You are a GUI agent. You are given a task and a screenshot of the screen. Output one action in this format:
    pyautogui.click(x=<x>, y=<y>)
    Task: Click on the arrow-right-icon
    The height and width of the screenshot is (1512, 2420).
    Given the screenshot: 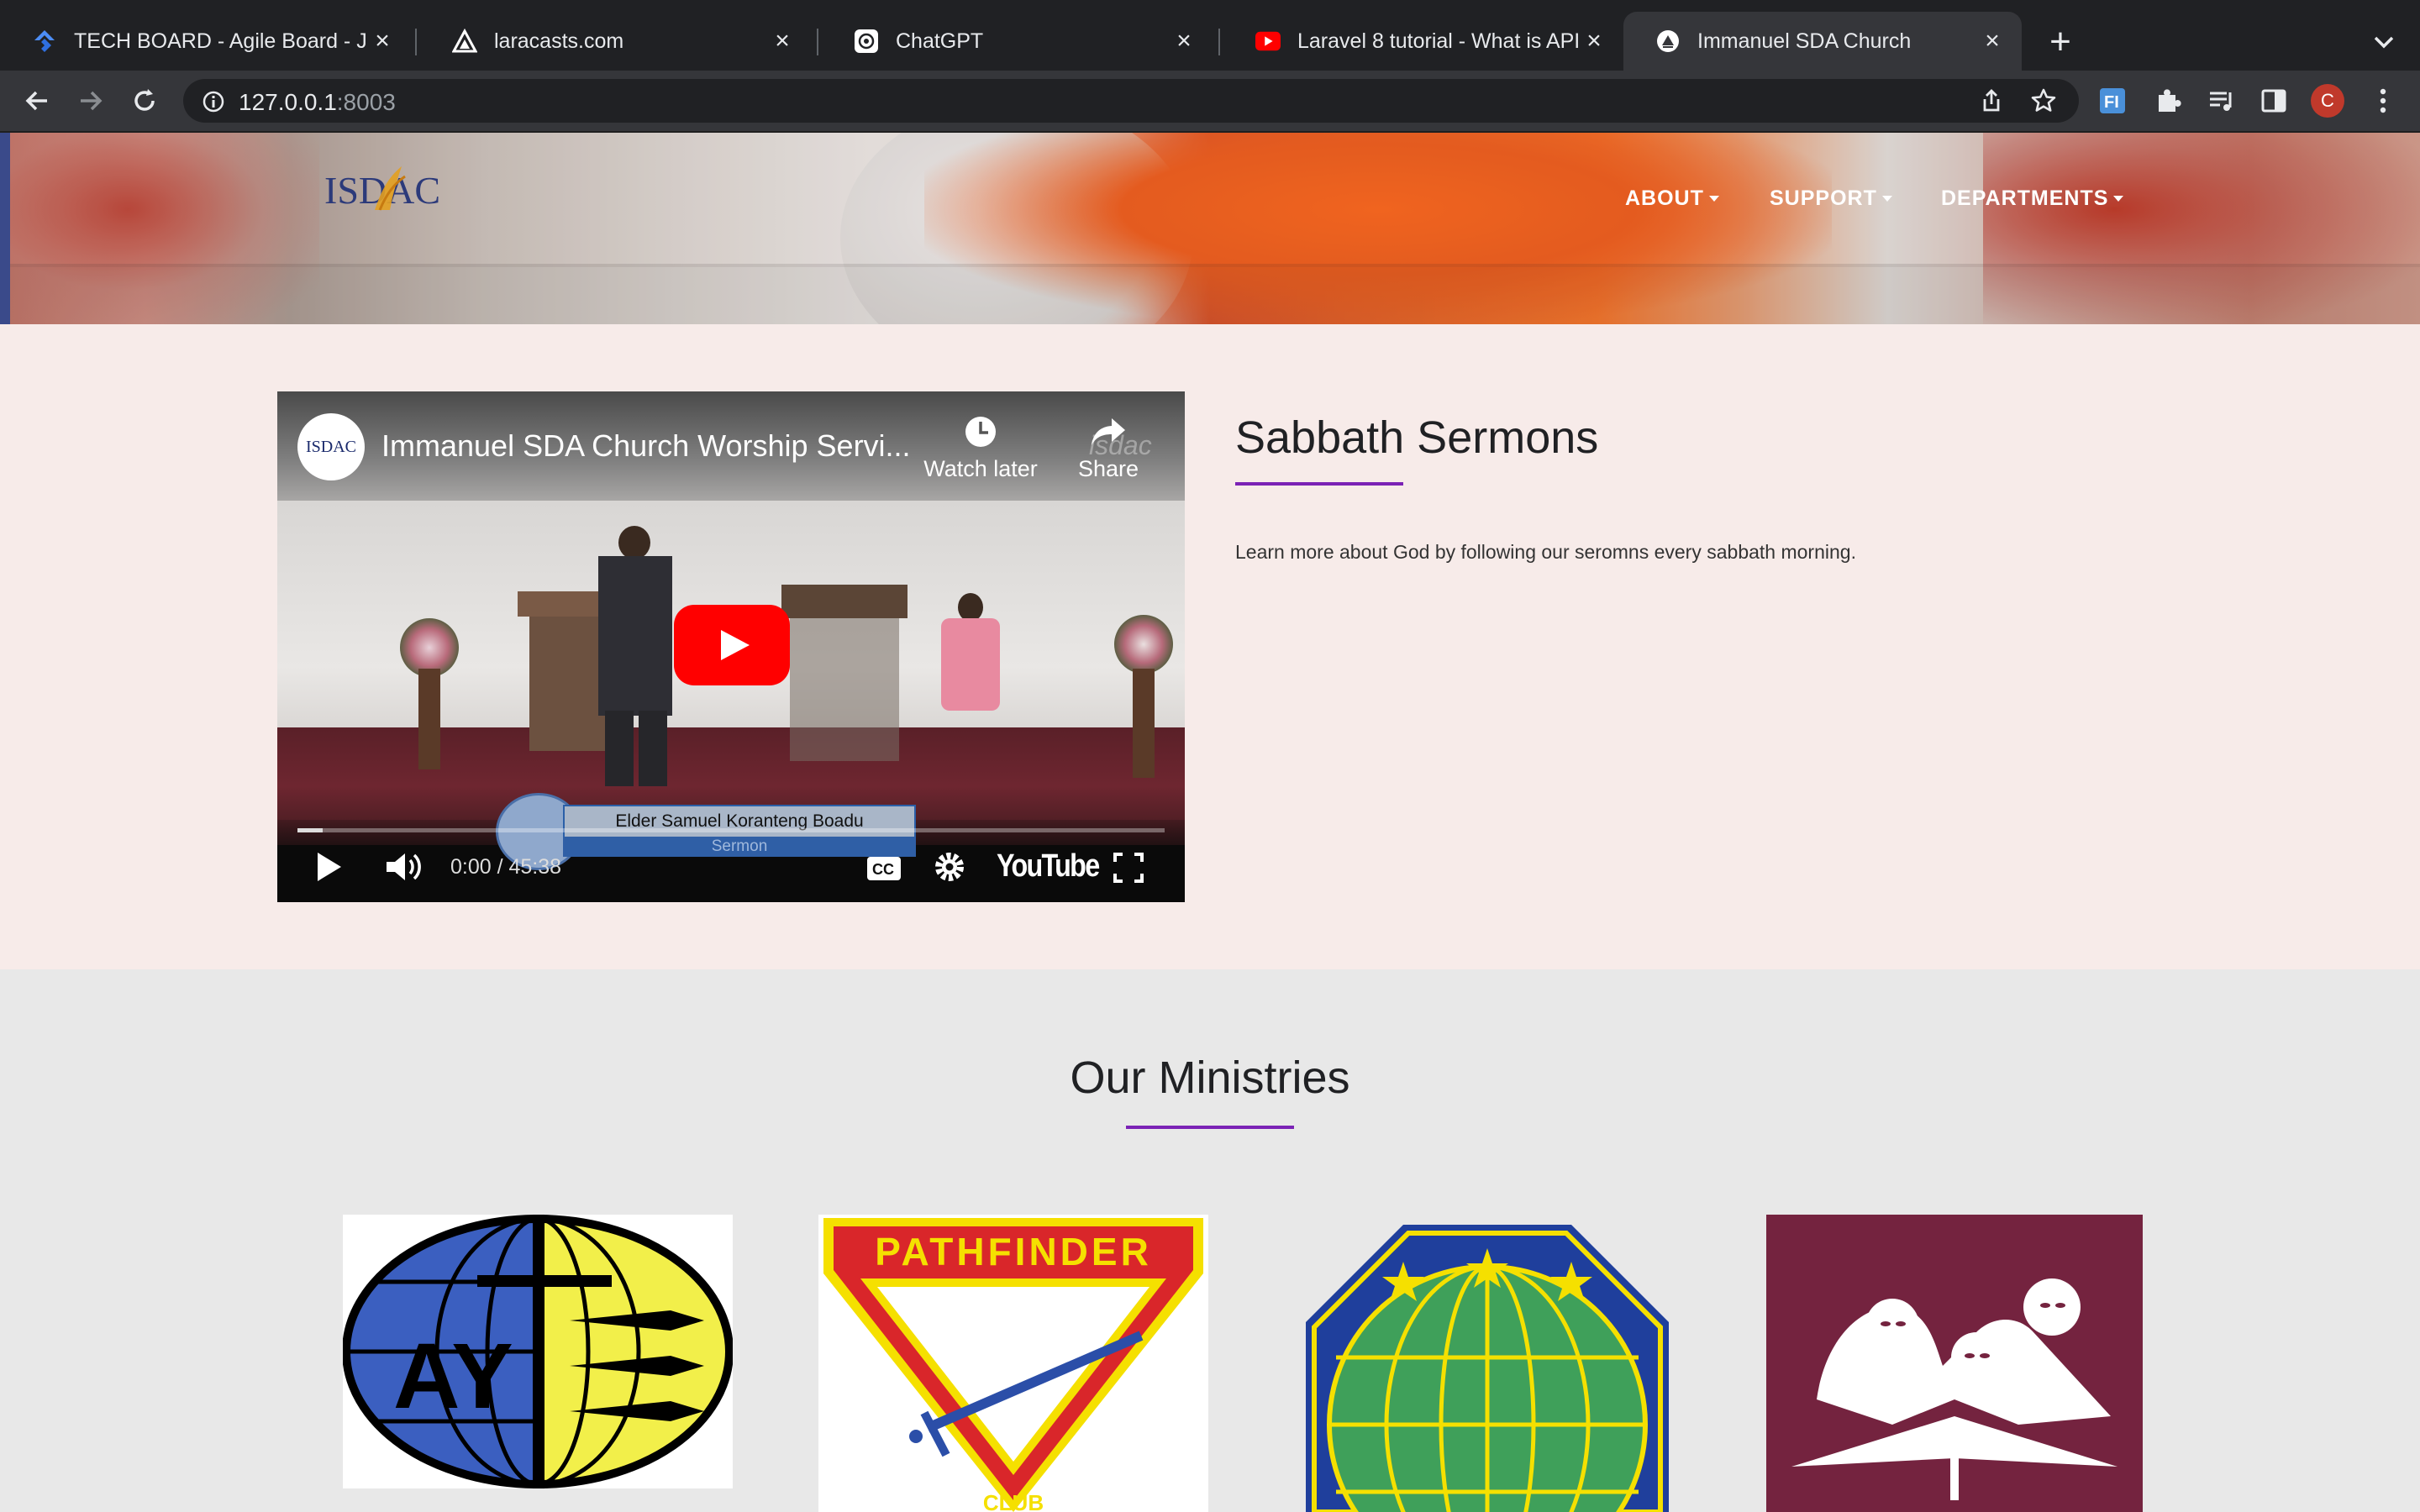 What is the action you would take?
    pyautogui.click(x=92, y=101)
    